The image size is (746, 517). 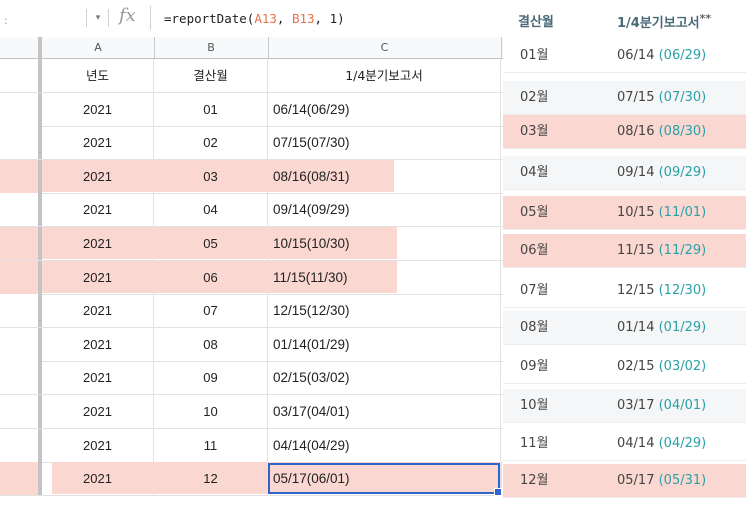 I want to click on reference-date: 04/14 (04/29), so click(x=677, y=444).